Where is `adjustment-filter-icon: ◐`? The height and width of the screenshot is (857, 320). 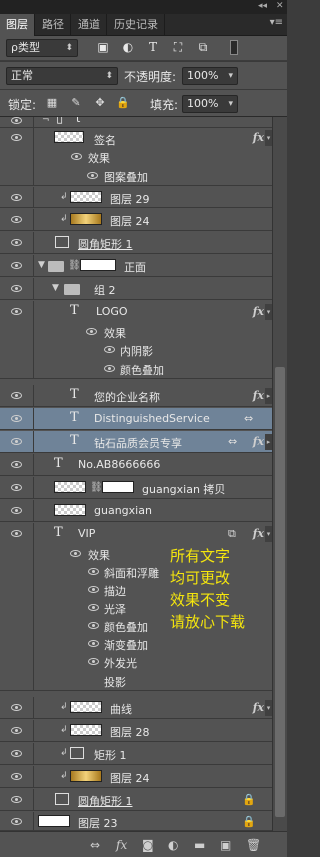
adjustment-filter-icon: ◐ is located at coordinates (128, 47).